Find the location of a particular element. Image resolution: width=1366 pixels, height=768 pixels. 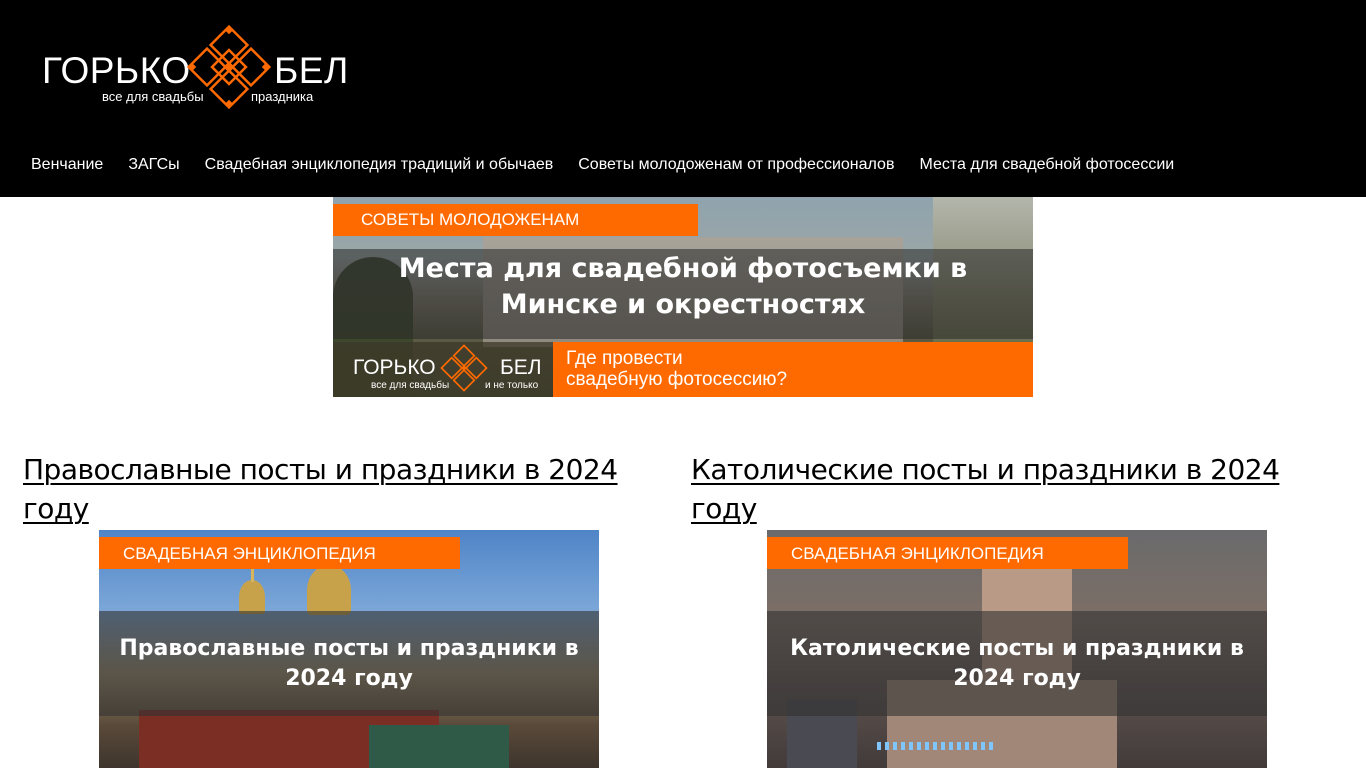

nav-item-wedding-ceremony: Венчание is located at coordinates (67, 165).